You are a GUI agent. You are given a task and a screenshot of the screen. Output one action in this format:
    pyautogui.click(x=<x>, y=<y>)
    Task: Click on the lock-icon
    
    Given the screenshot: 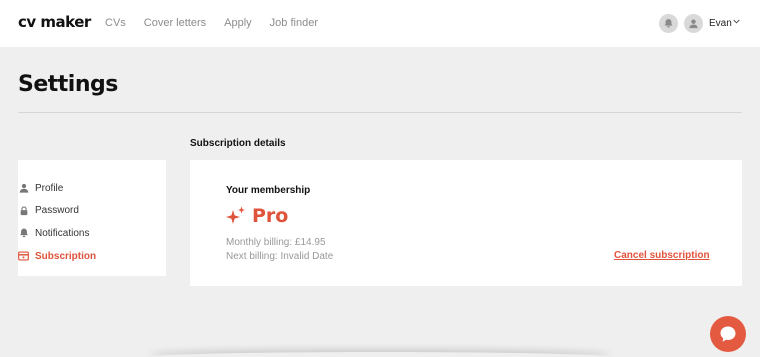 What is the action you would take?
    pyautogui.click(x=23, y=210)
    